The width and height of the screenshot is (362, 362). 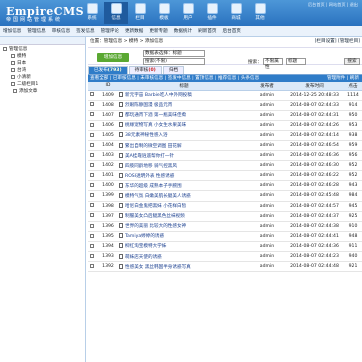 What do you see at coordinates (146, 135) in the screenshot?
I see `row-title-text: 38元素神秘性感入浴` at bounding box center [146, 135].